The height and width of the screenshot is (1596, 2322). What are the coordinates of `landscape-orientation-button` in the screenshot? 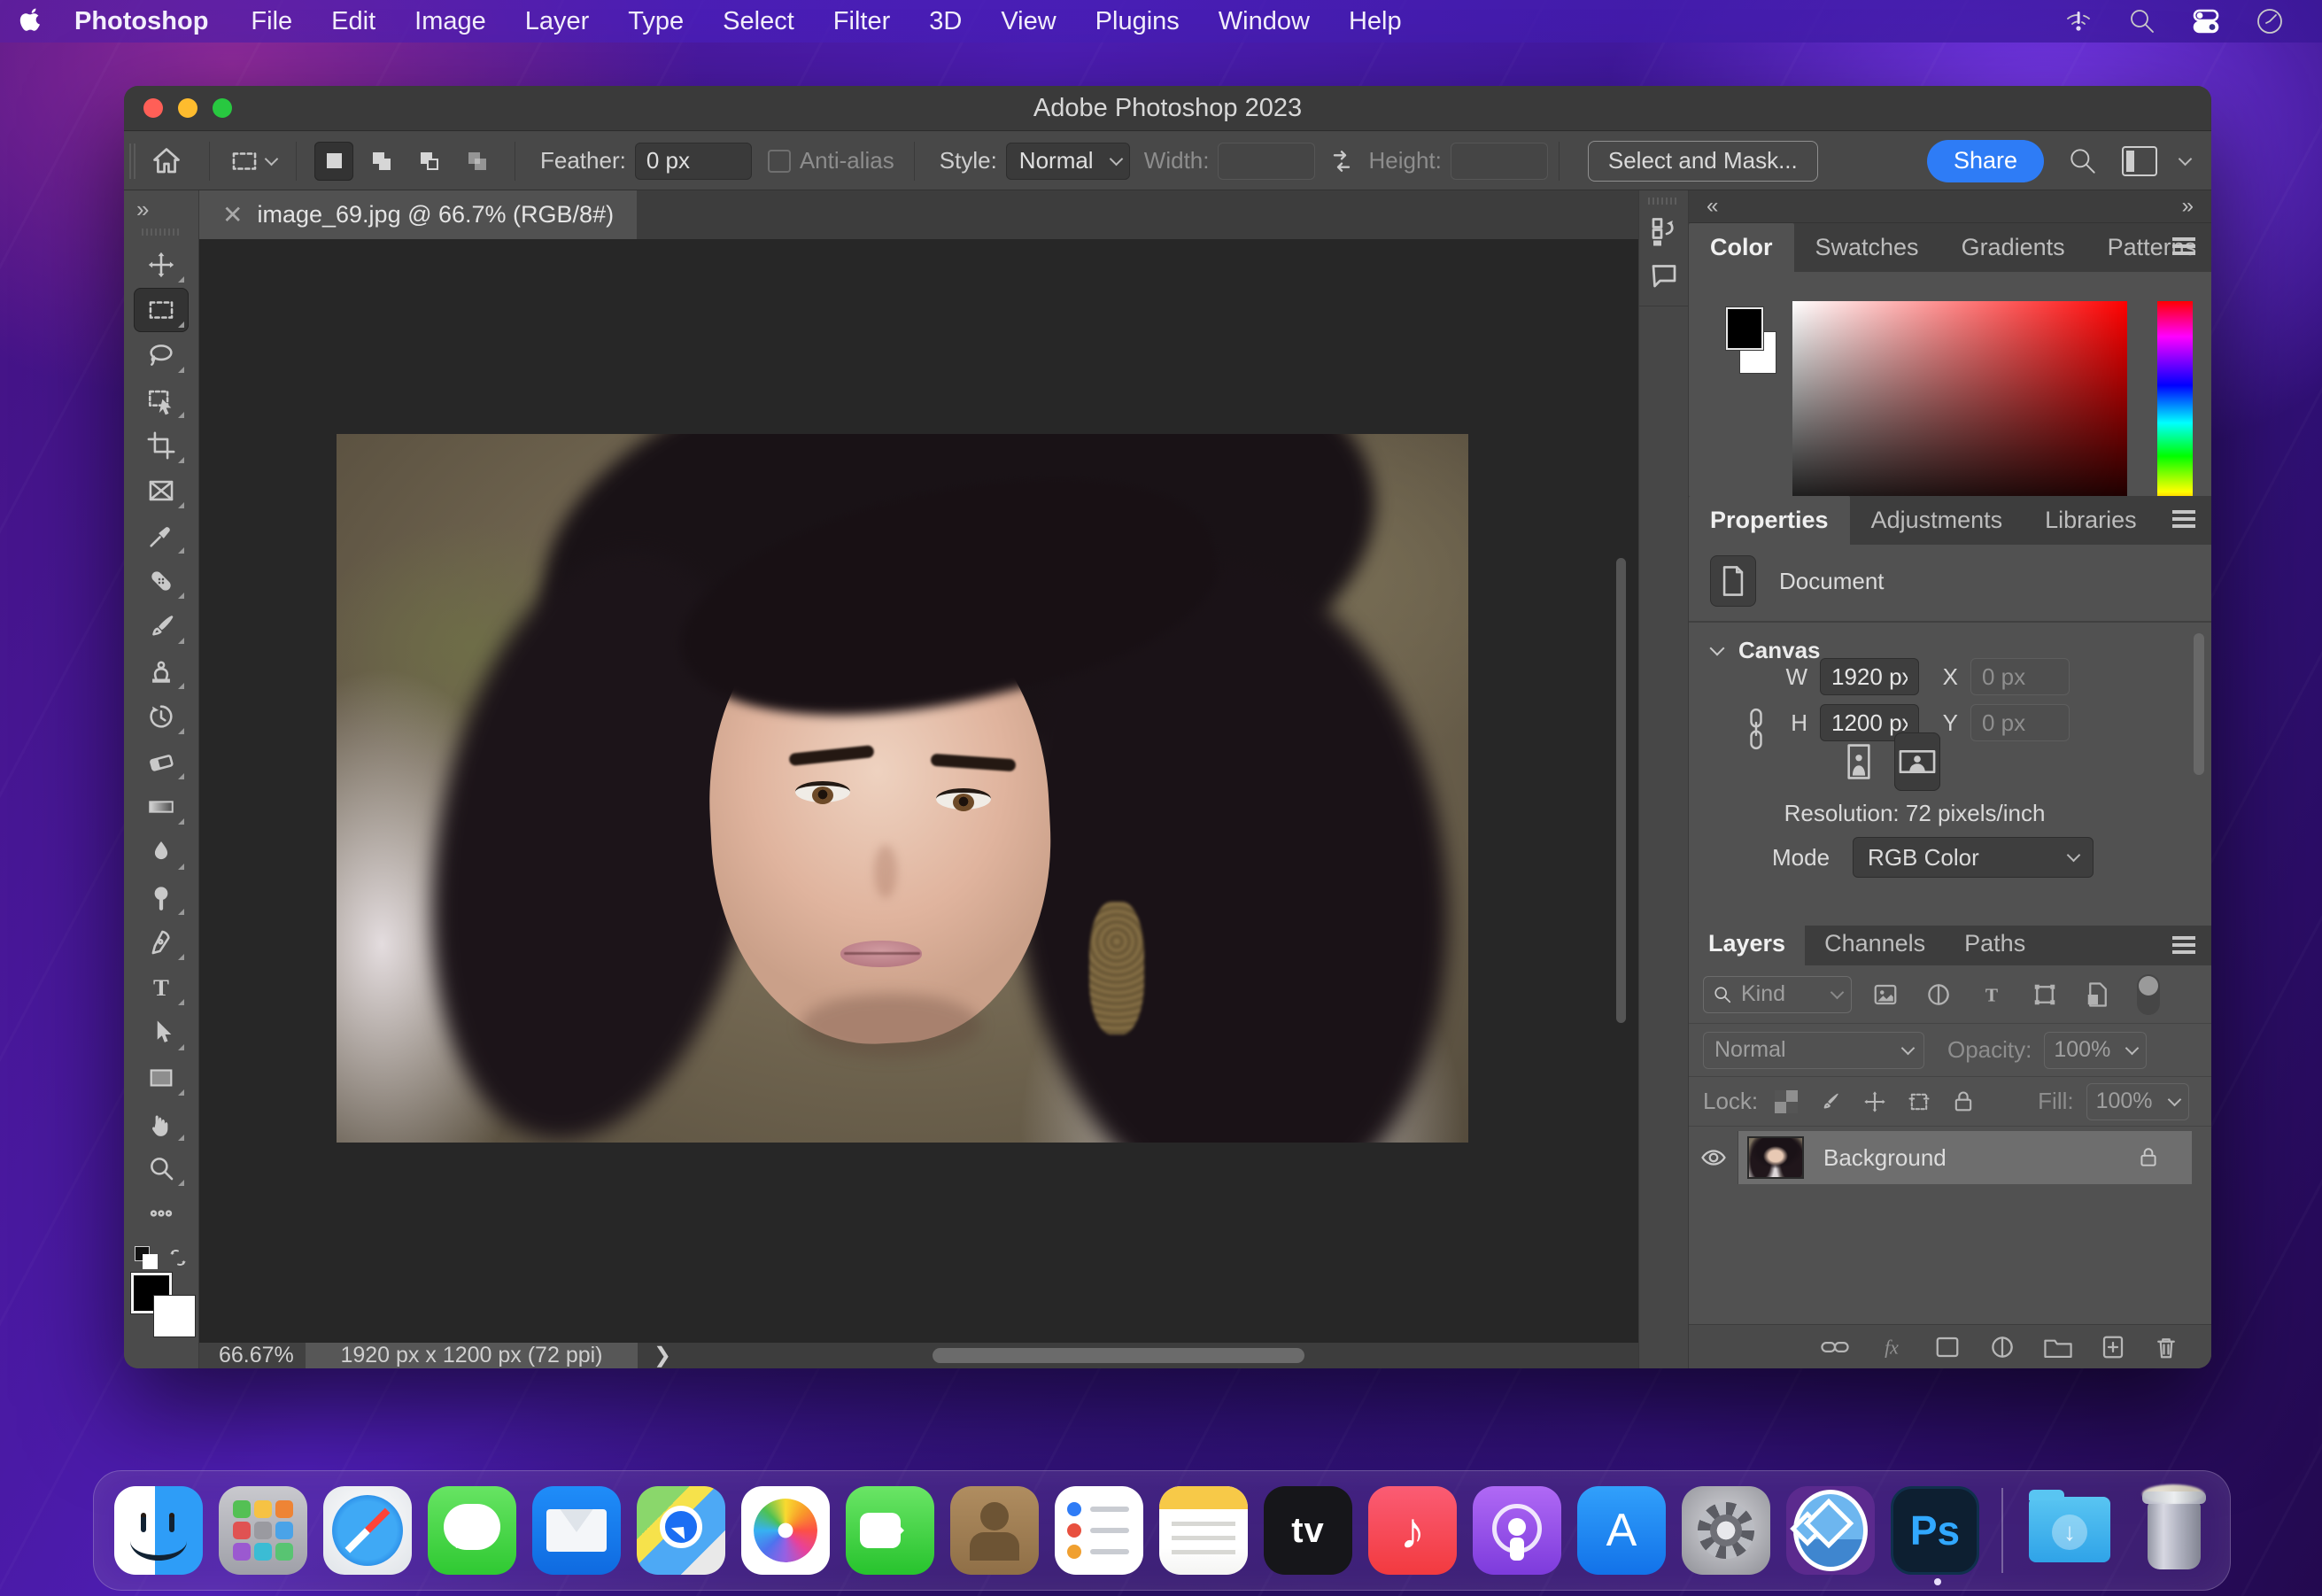 It's located at (1917, 761).